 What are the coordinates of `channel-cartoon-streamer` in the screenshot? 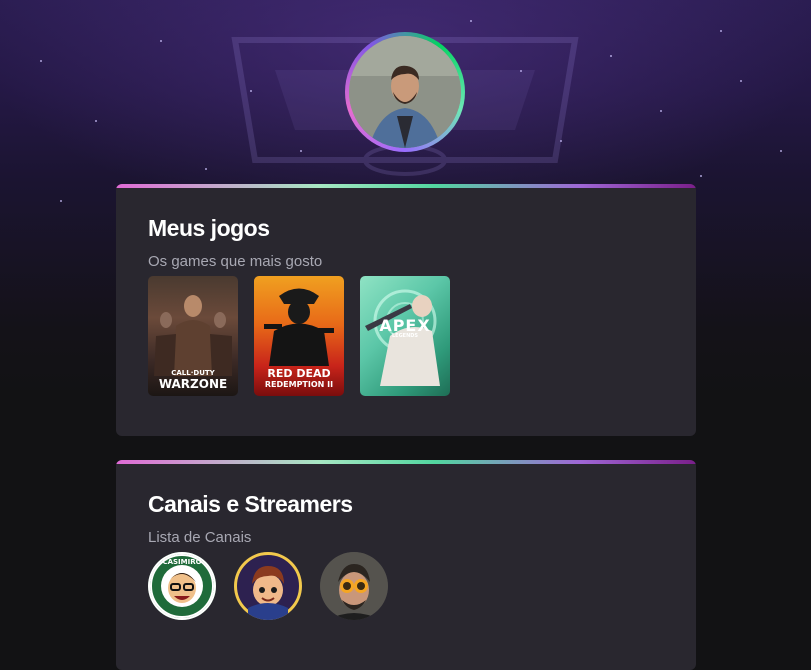 It's located at (268, 586).